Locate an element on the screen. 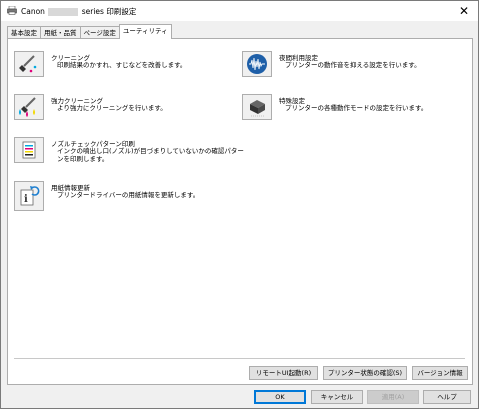 The width and height of the screenshot is (479, 409). cancel-button: キャンセル is located at coordinates (337, 397).